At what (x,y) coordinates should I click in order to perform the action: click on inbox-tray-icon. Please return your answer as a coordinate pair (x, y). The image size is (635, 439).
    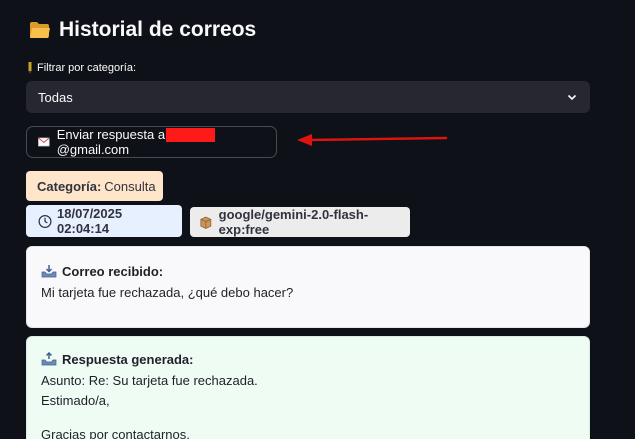
    Looking at the image, I should click on (49, 271).